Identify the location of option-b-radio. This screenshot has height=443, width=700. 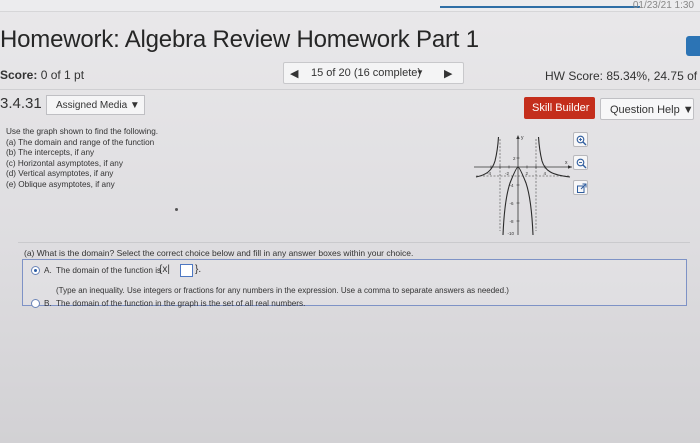
(35, 303).